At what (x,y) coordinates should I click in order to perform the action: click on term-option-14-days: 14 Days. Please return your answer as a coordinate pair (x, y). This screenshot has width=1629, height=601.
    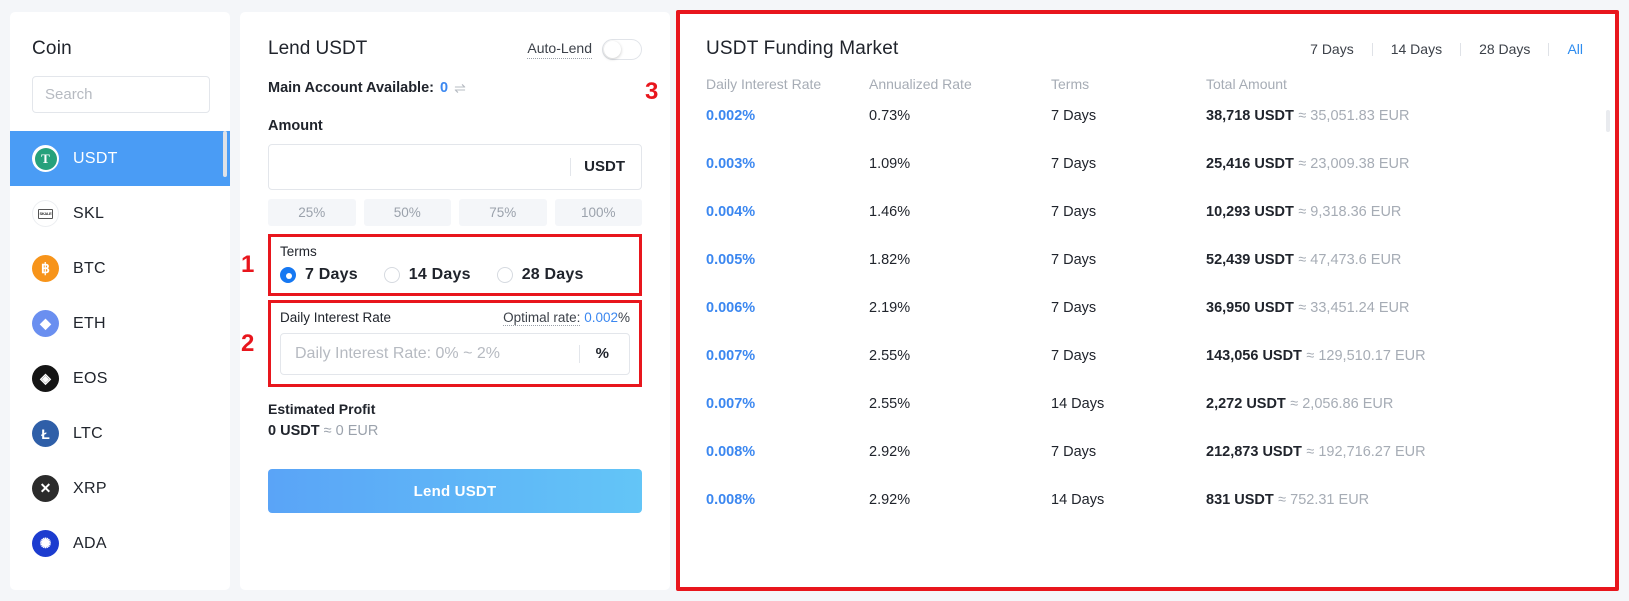
    Looking at the image, I should click on (427, 275).